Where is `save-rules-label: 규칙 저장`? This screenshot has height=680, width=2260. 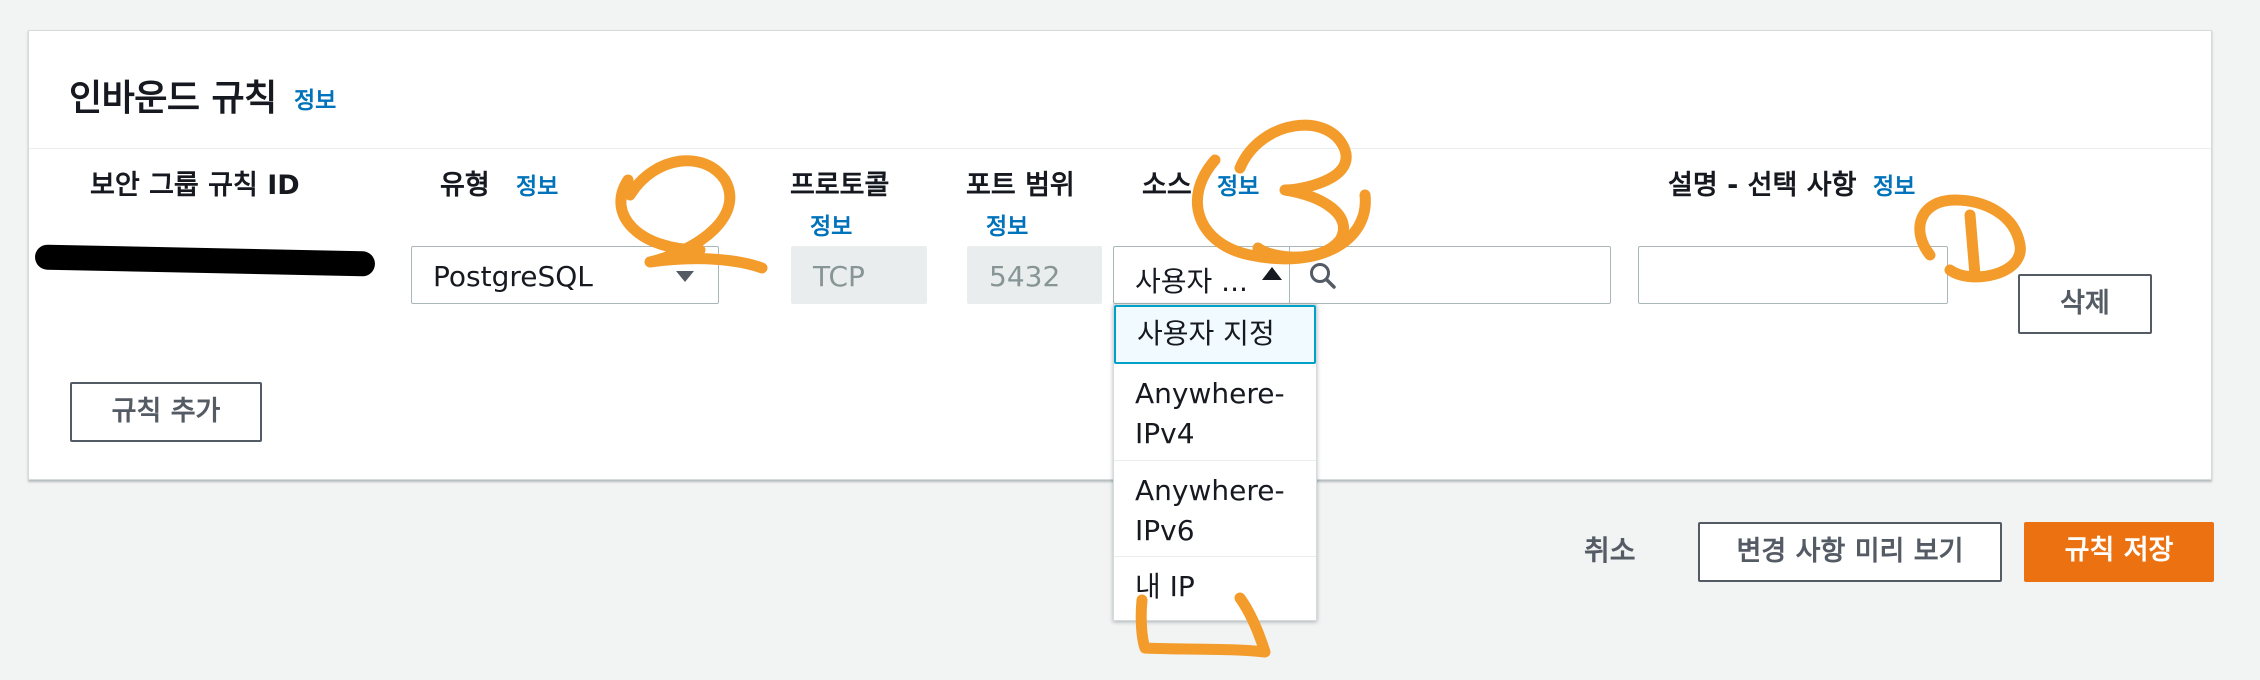
save-rules-label: 규칙 저장 is located at coordinates (2119, 550).